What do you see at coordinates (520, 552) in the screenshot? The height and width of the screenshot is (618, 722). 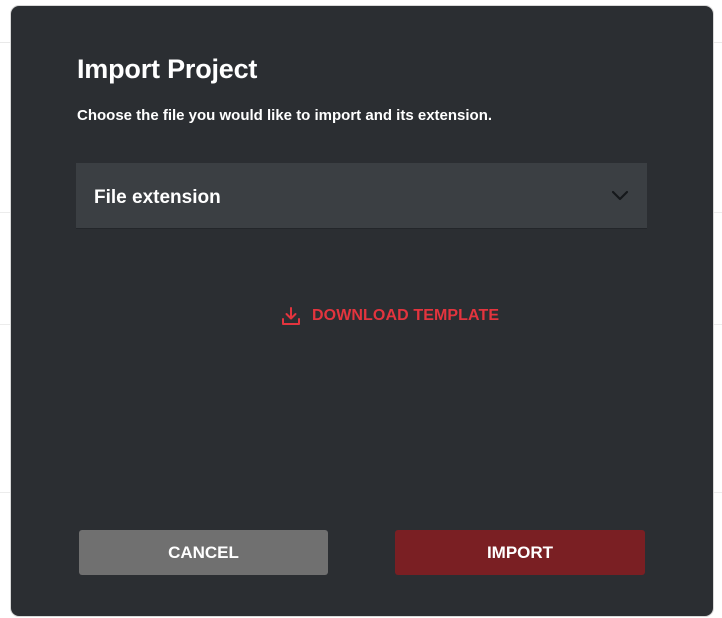 I see `import-button: IMPORT` at bounding box center [520, 552].